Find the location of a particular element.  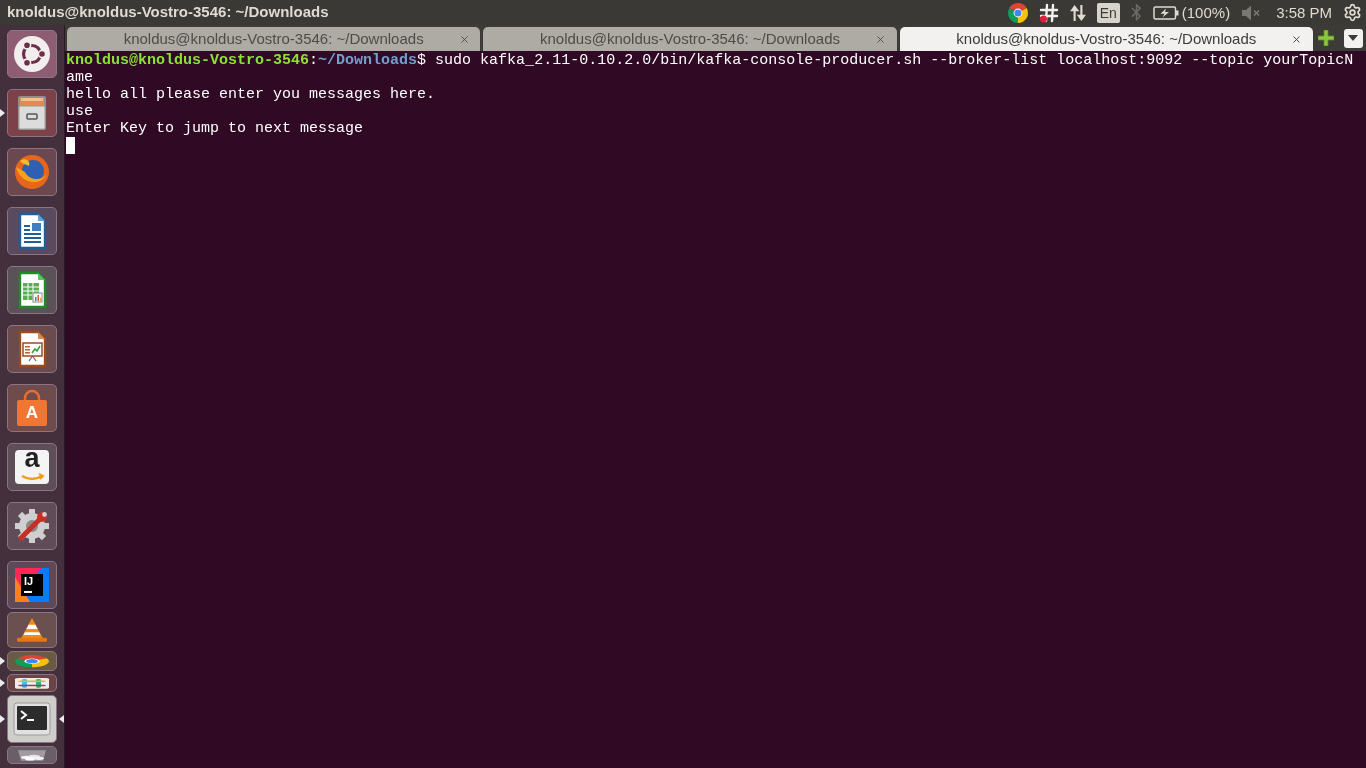

window-title: knoldus@knoldus-Vostro-3546: ~/Downloads is located at coordinates (168, 12).